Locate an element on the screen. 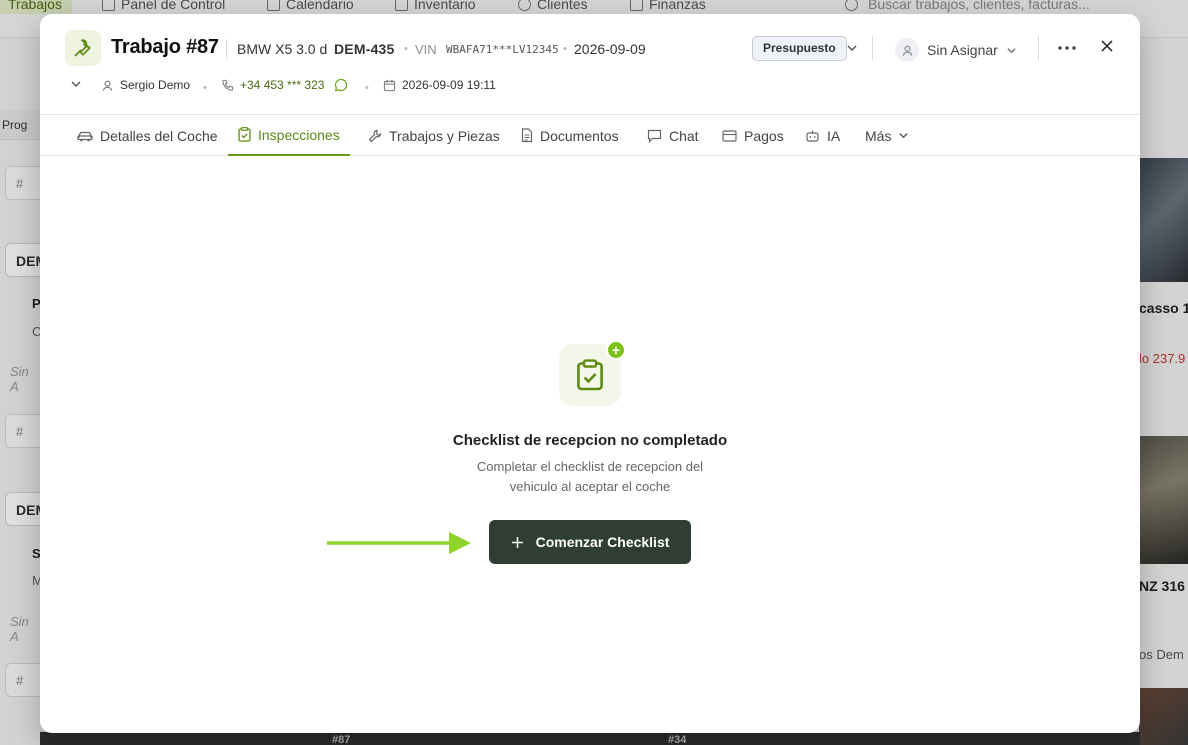 The width and height of the screenshot is (1188, 745). tab-documentos: Documentos is located at coordinates (570, 135).